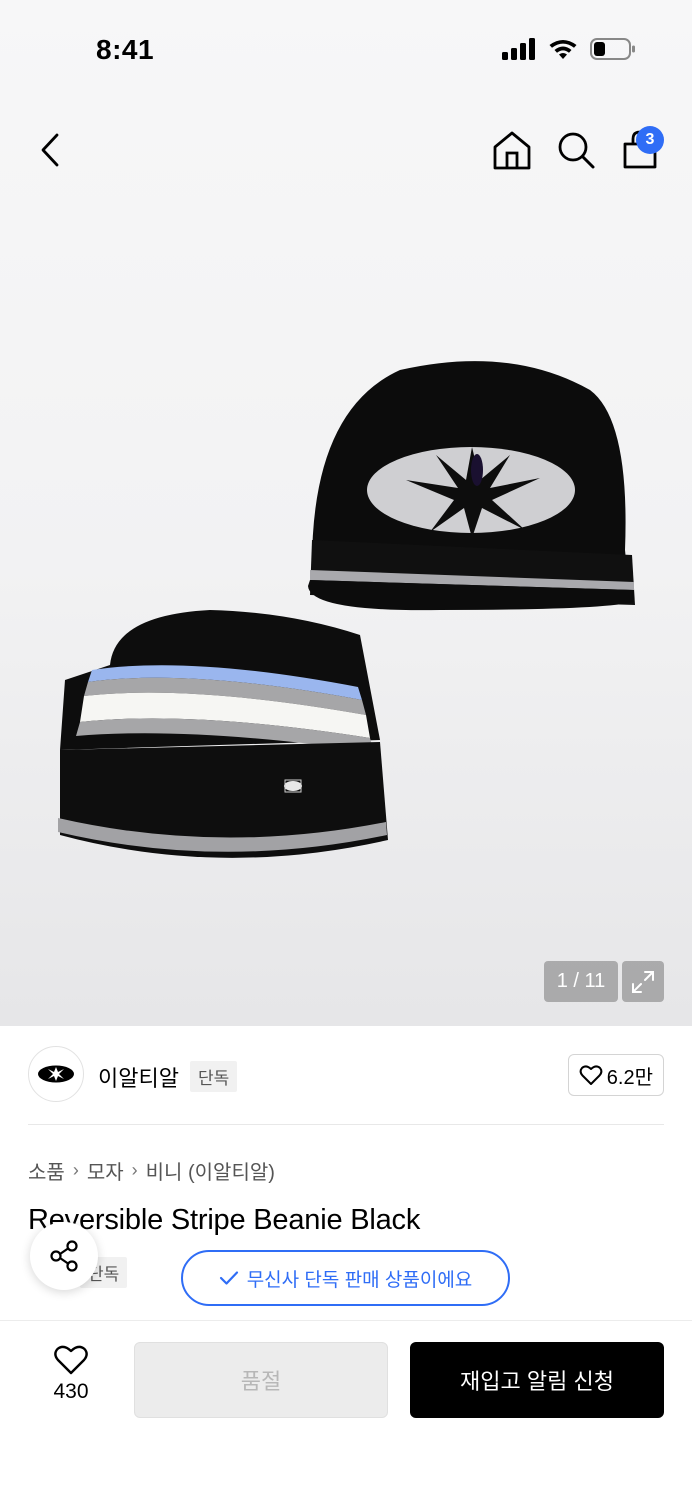 The width and height of the screenshot is (692, 1500). Describe the element at coordinates (105, 1170) in the screenshot. I see `breadcrumb-item-hats: 모자` at that location.